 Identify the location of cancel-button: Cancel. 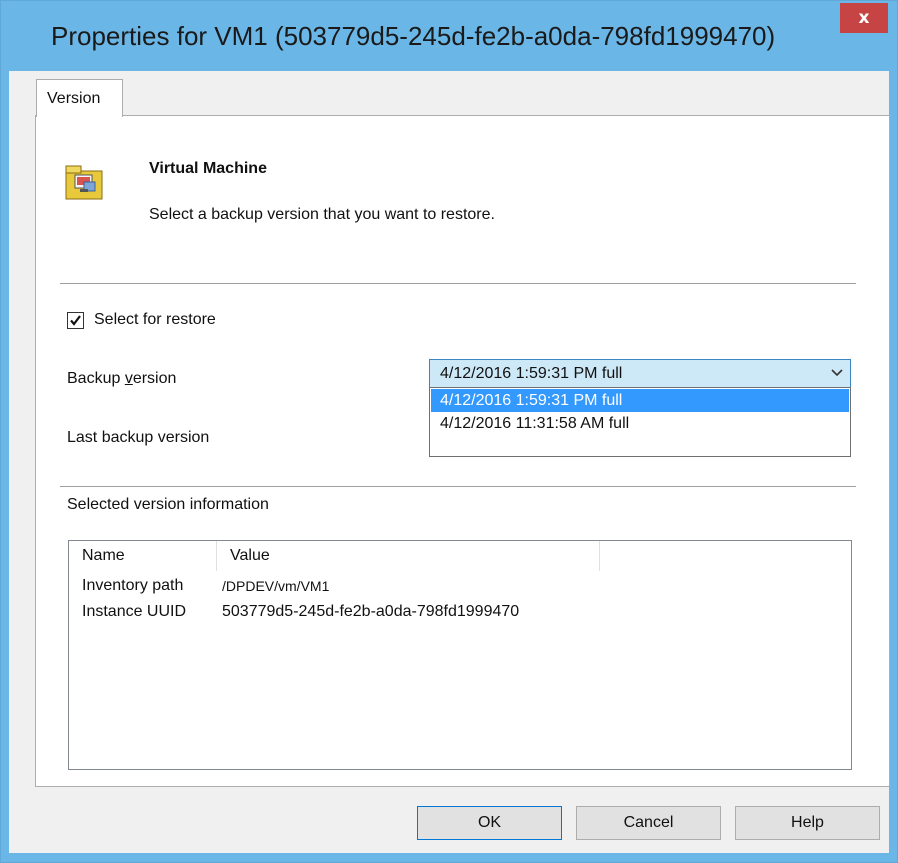
(648, 823).